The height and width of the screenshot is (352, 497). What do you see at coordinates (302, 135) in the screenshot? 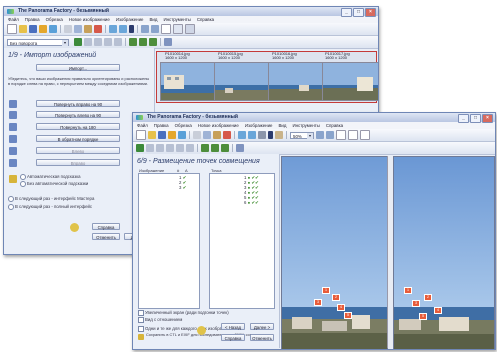
I see `zoom-select: 50% ▾` at bounding box center [302, 135].